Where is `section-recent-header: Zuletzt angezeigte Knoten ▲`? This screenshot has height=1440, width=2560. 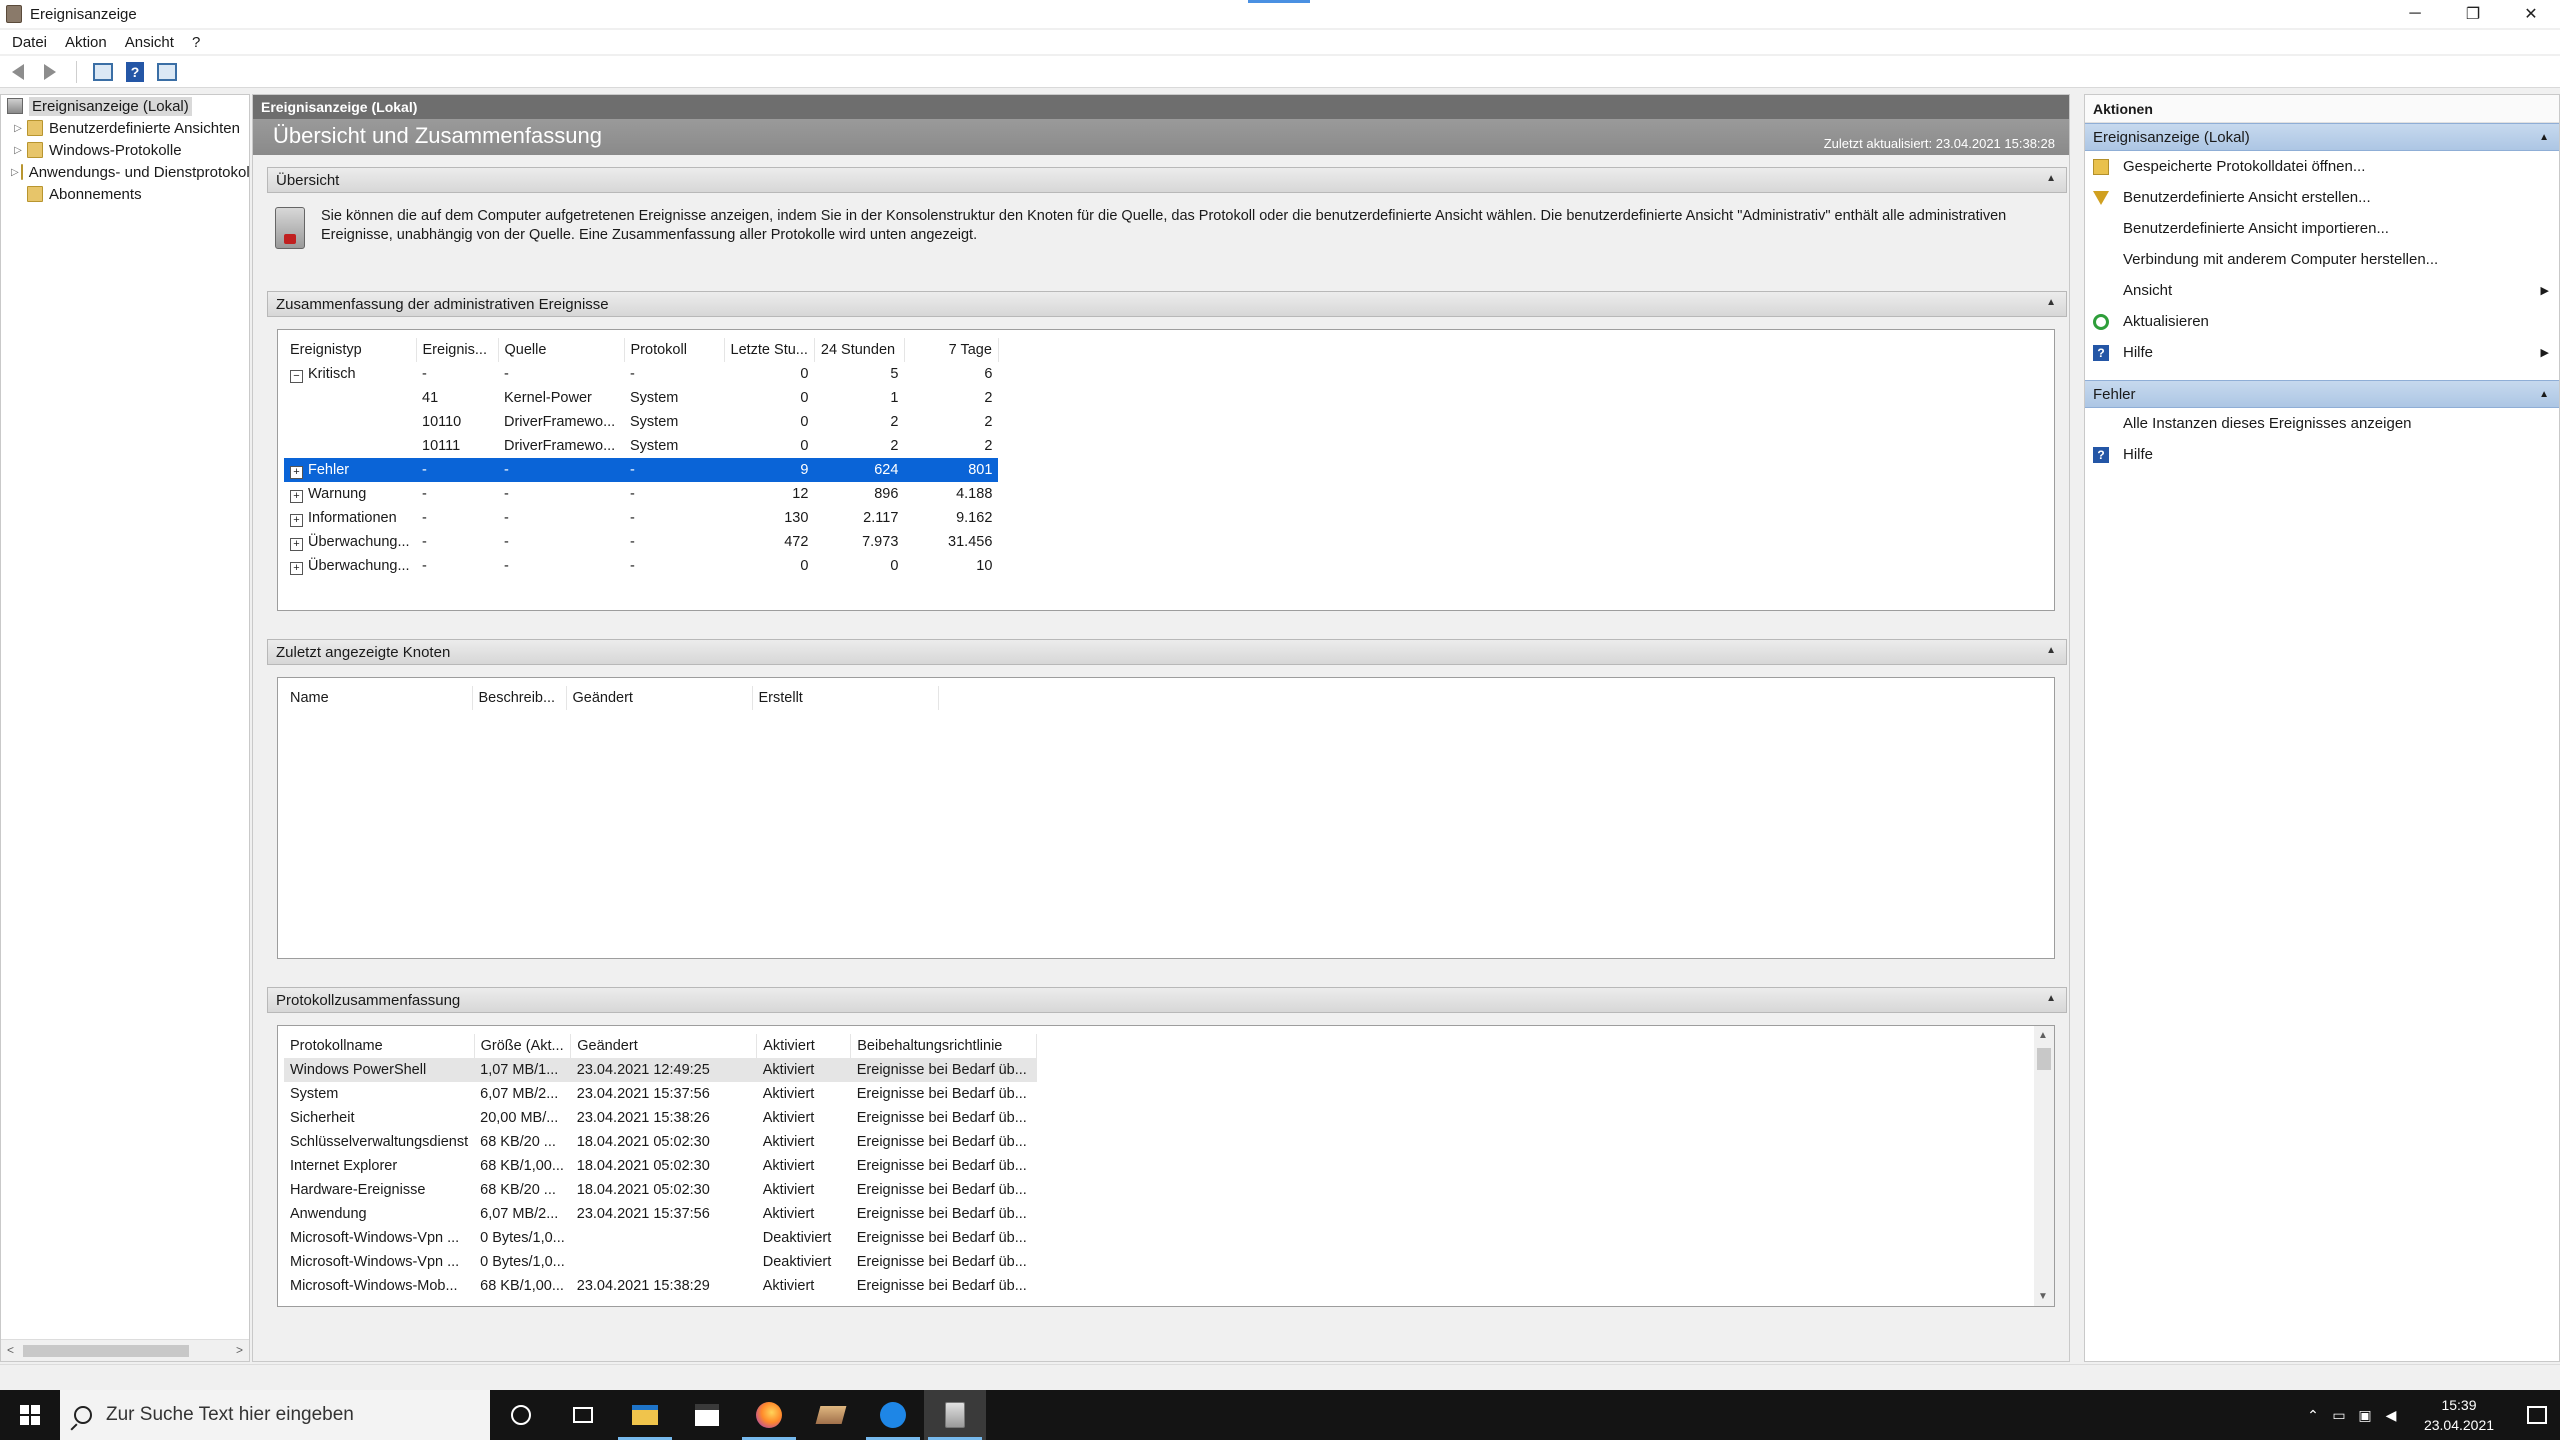 section-recent-header: Zuletzt angezeigte Knoten ▲ is located at coordinates (1167, 652).